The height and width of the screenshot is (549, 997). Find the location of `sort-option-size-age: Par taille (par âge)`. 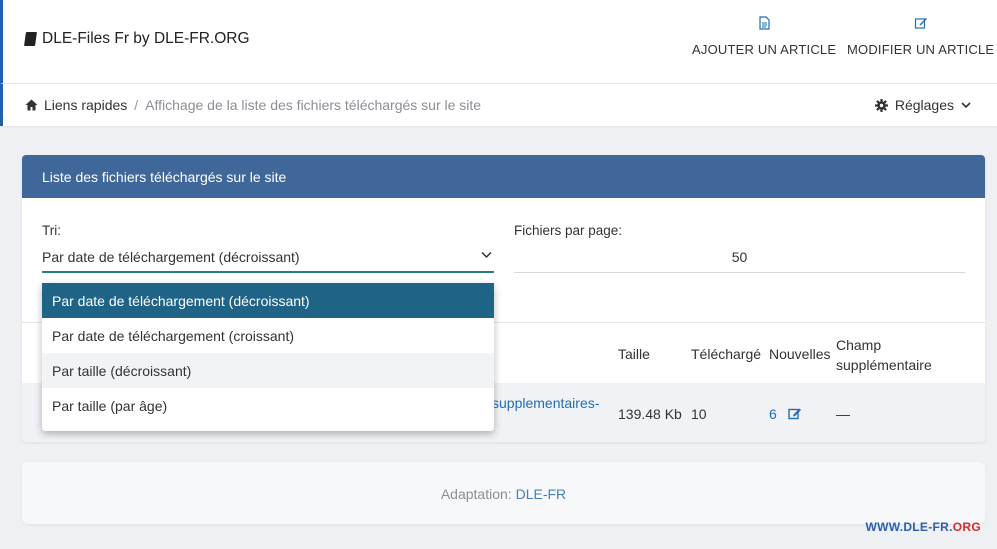

sort-option-size-age: Par taille (par âge) is located at coordinates (268, 405).